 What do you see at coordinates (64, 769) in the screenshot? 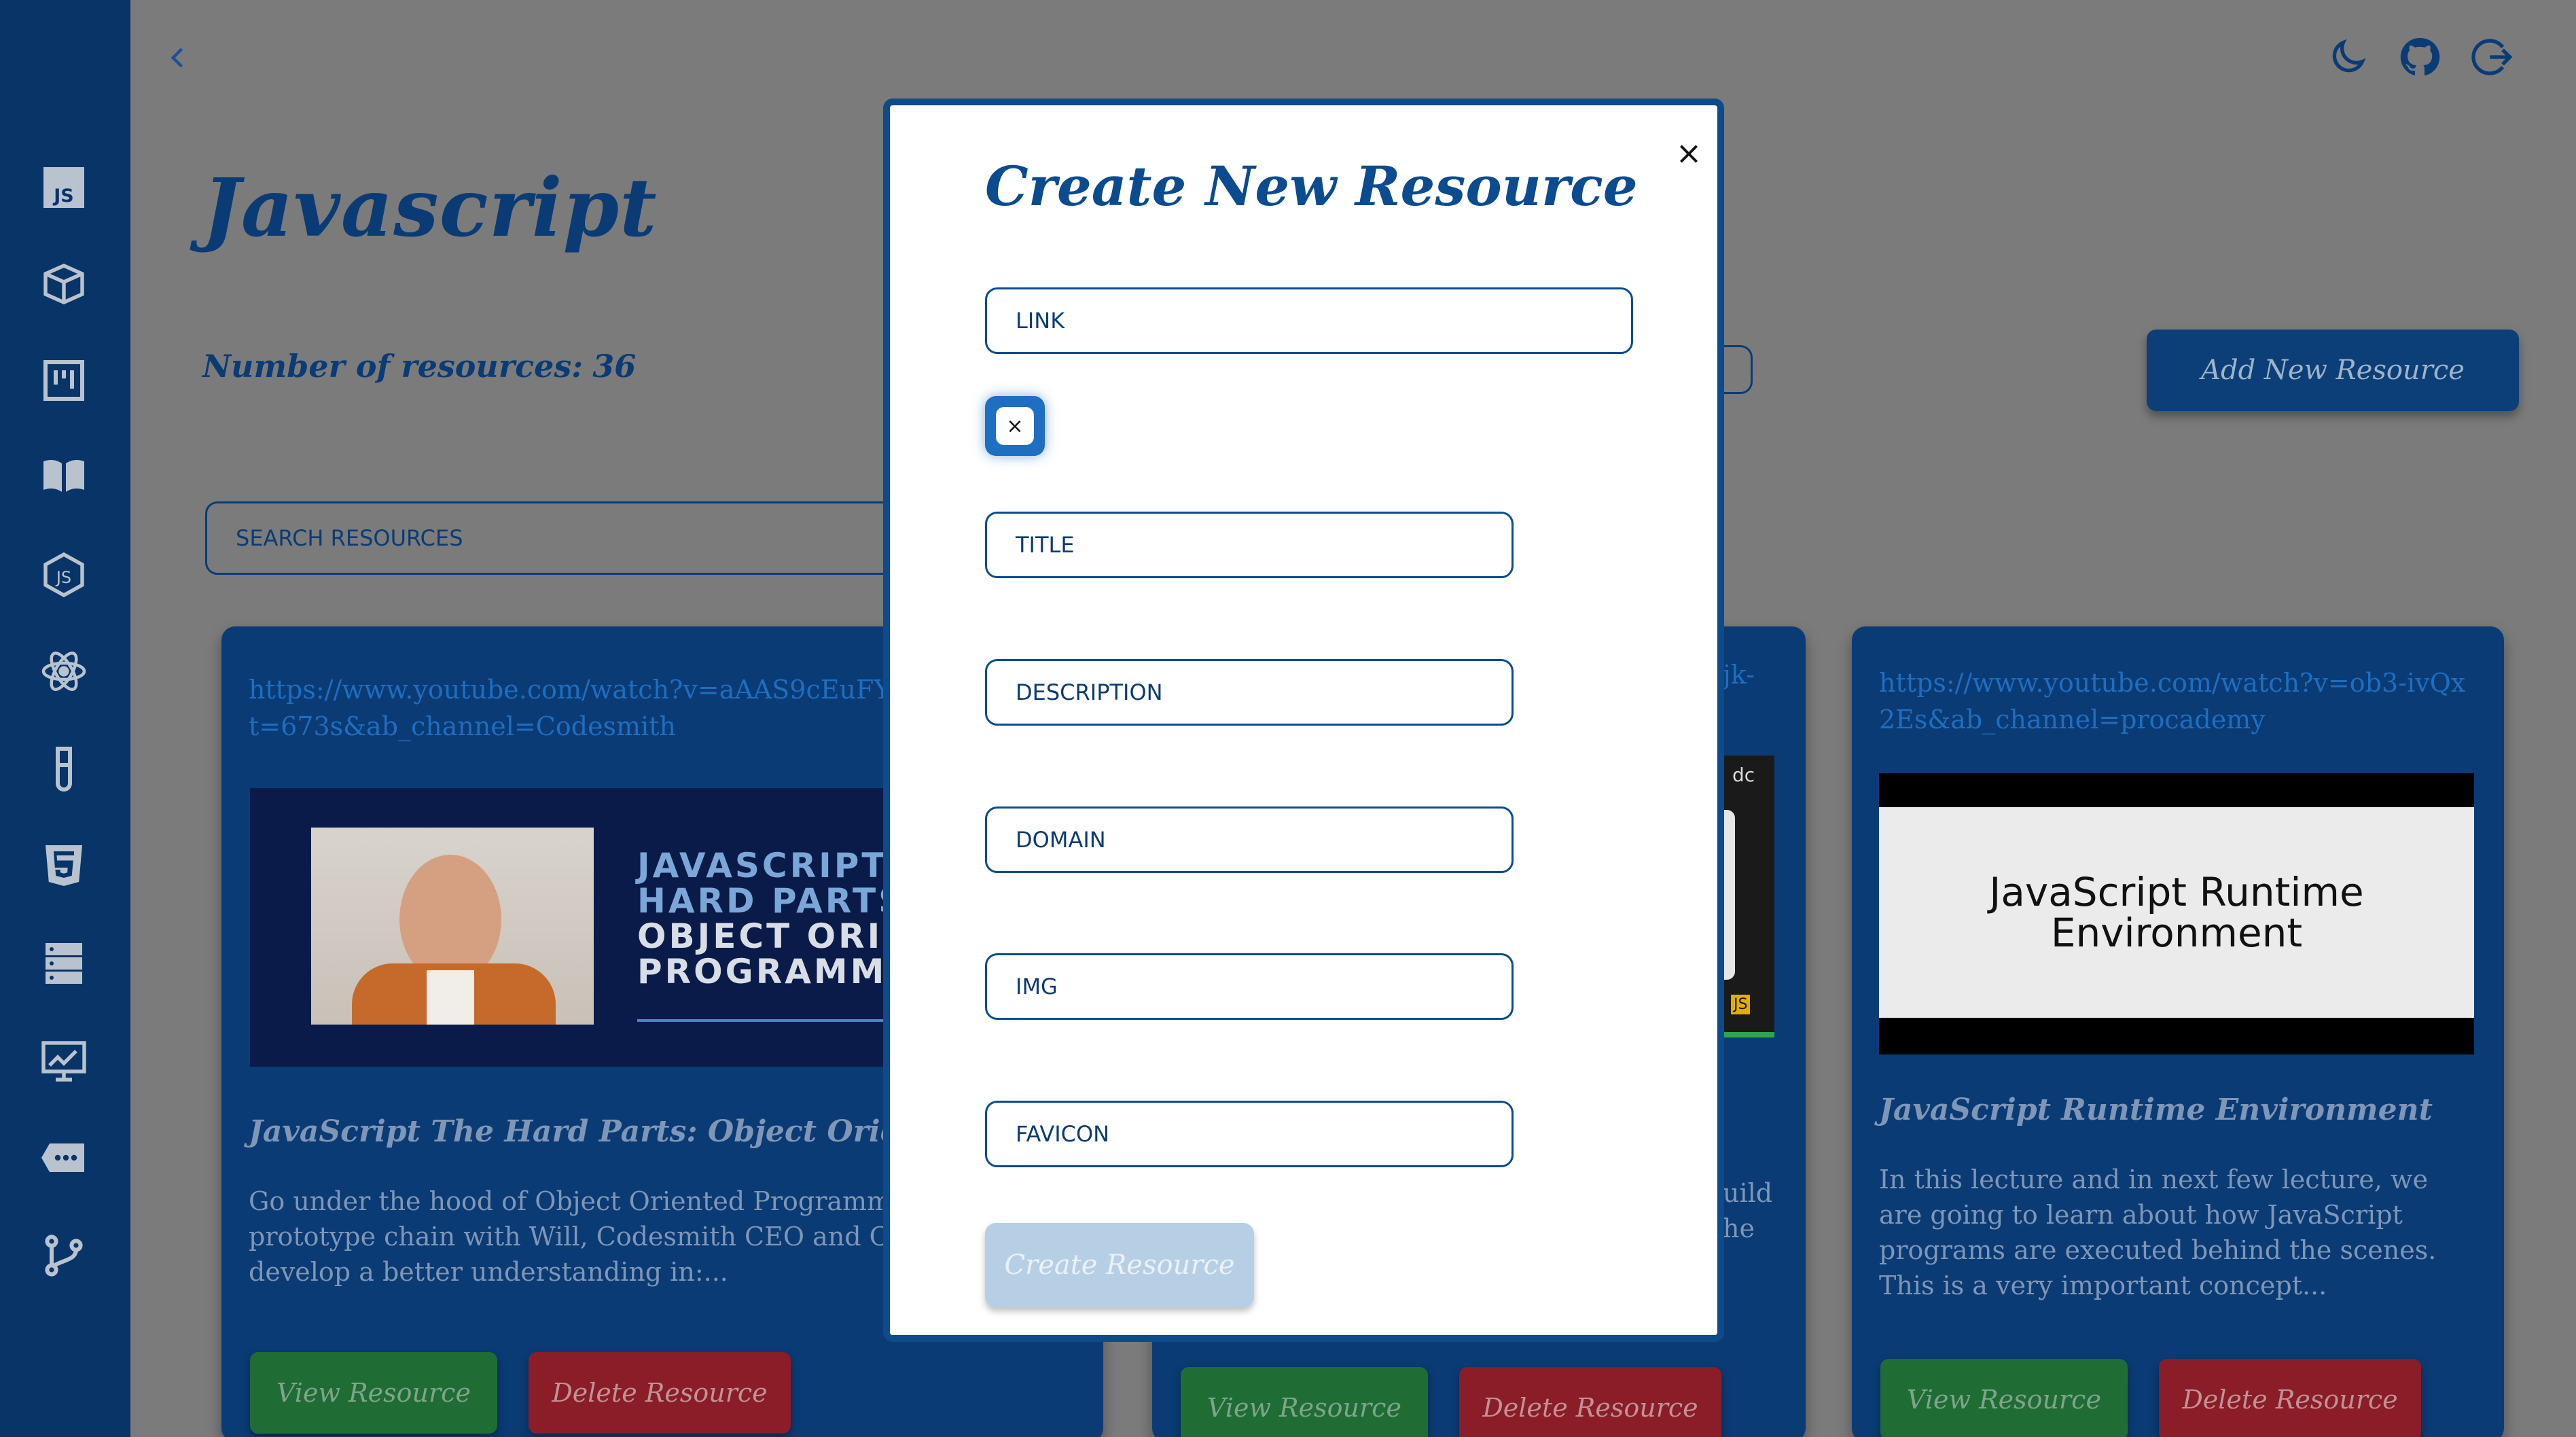
I see `test-tube-icon` at bounding box center [64, 769].